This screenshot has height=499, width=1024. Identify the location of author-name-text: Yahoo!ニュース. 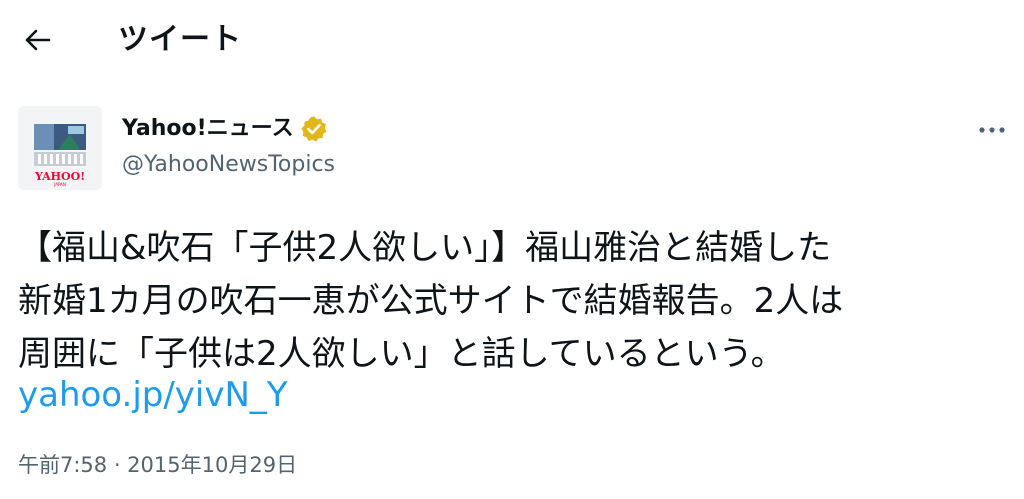
(208, 128).